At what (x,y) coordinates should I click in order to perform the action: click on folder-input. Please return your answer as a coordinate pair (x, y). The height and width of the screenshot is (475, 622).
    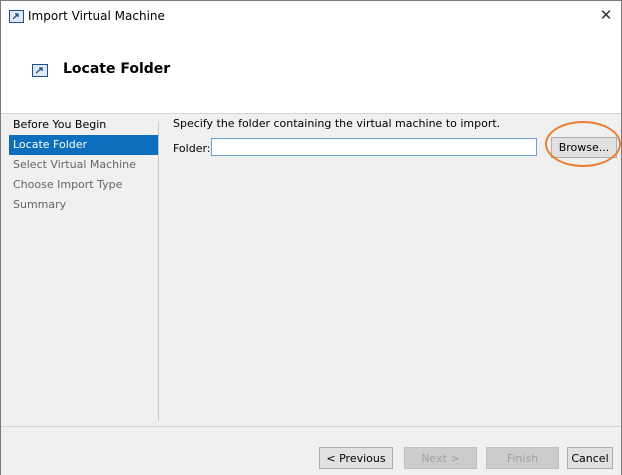
    Looking at the image, I should click on (374, 147).